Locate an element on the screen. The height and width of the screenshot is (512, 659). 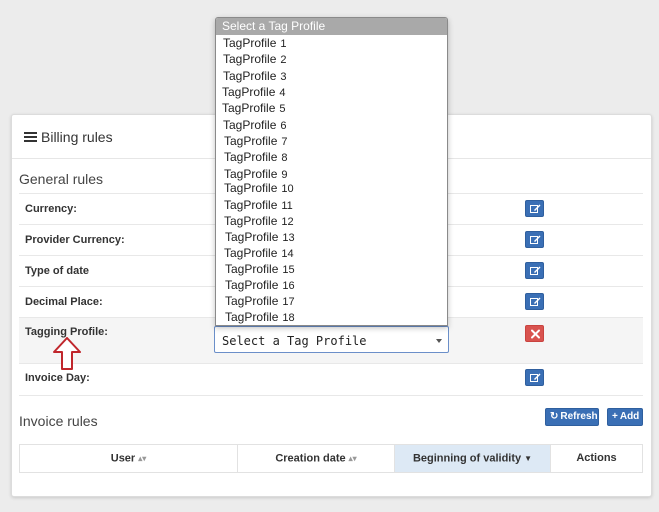
rule-label: Invoice Day: is located at coordinates (57, 378).